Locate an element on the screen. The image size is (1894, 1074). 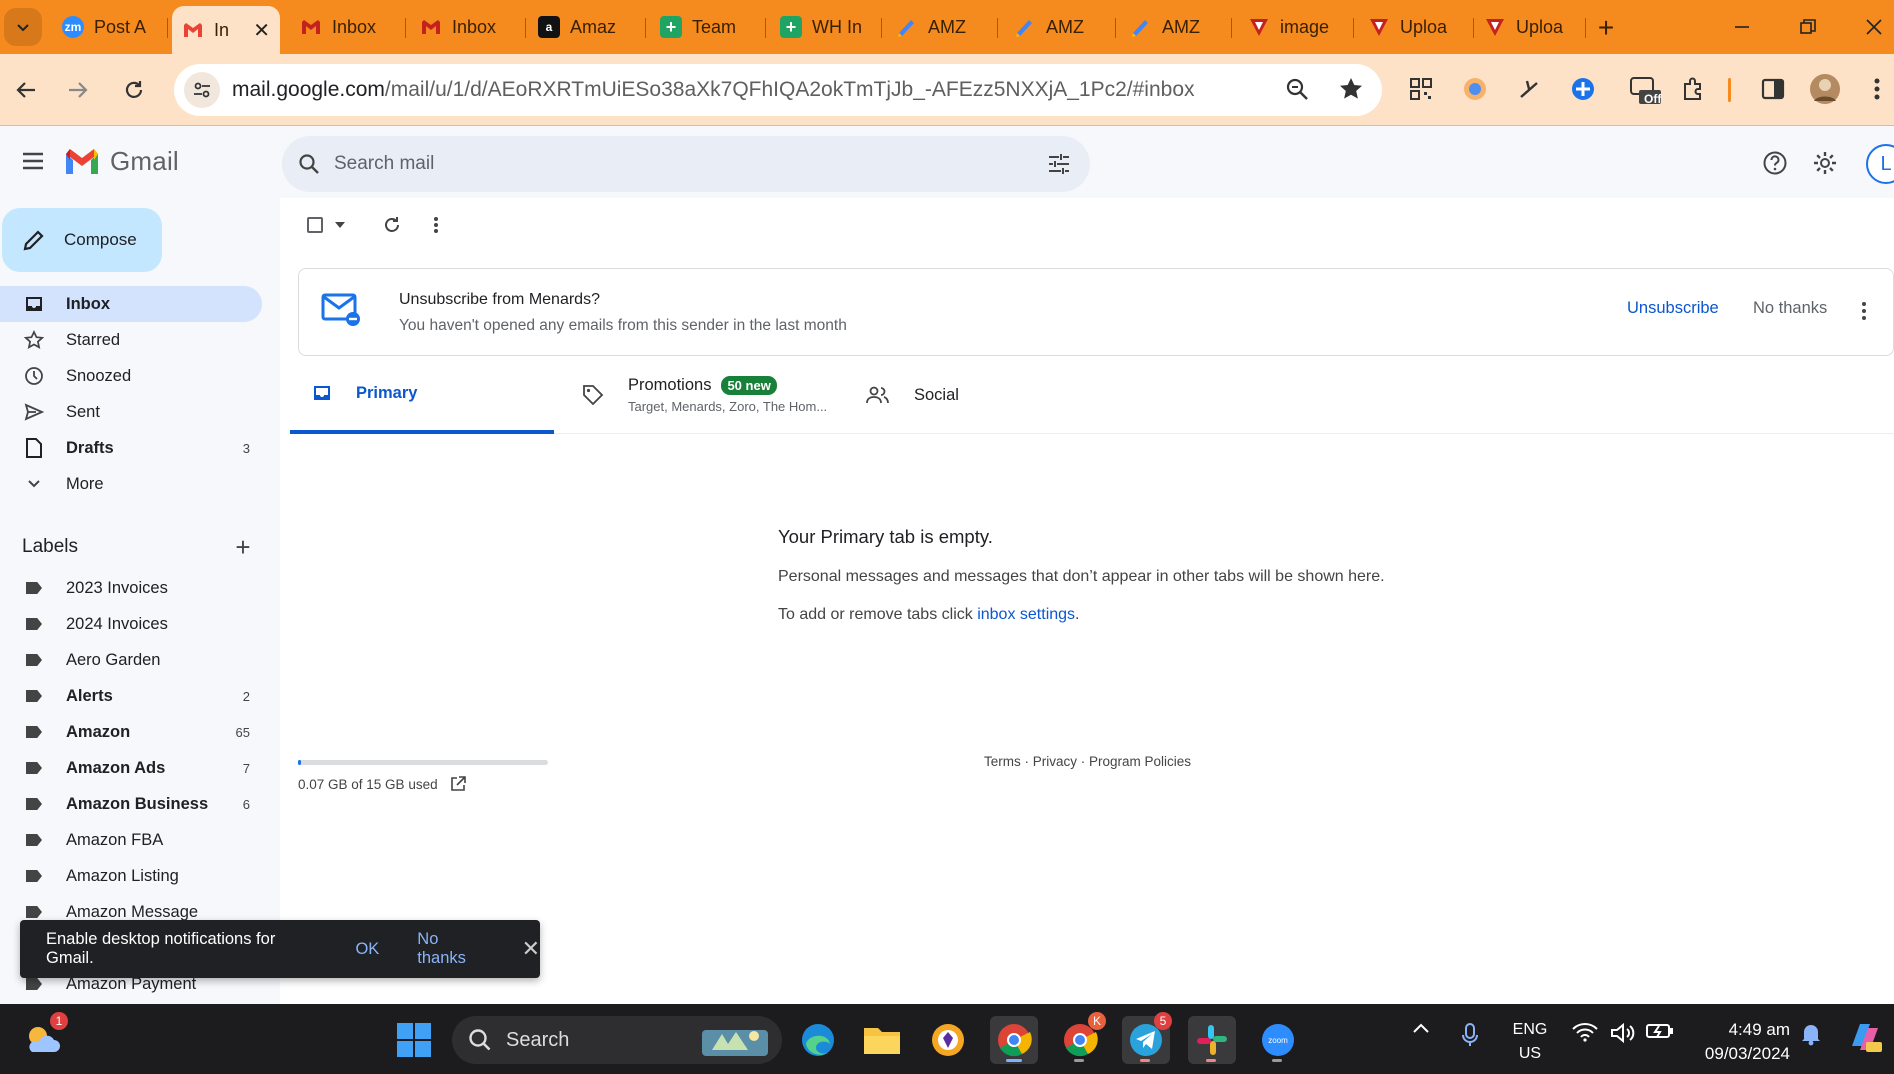
search-input is located at coordinates (674, 164).